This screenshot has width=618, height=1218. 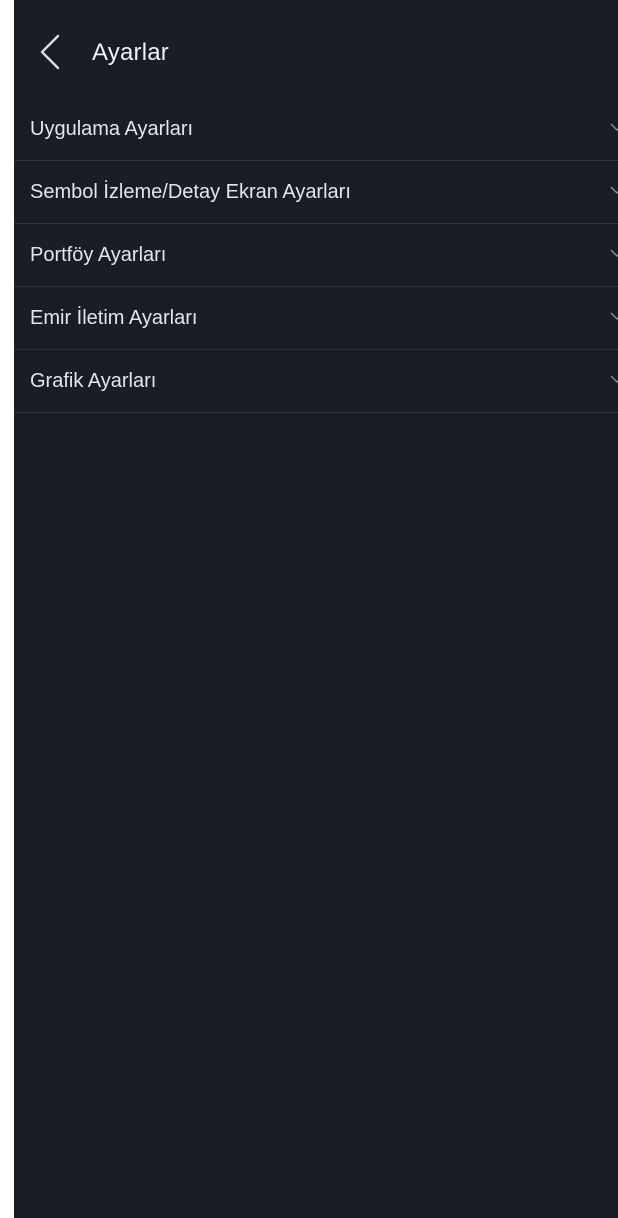 What do you see at coordinates (316, 318) in the screenshot?
I see `settings-item-emir-iletim: Emir İletim Ayarları` at bounding box center [316, 318].